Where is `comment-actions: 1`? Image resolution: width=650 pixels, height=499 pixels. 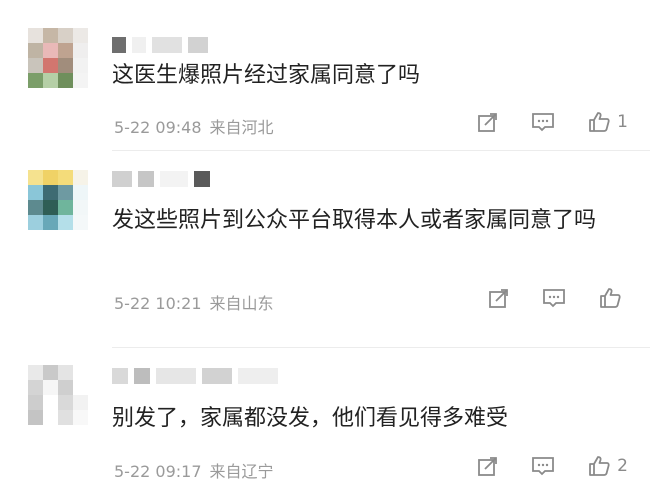 comment-actions: 1 is located at coordinates (552, 122).